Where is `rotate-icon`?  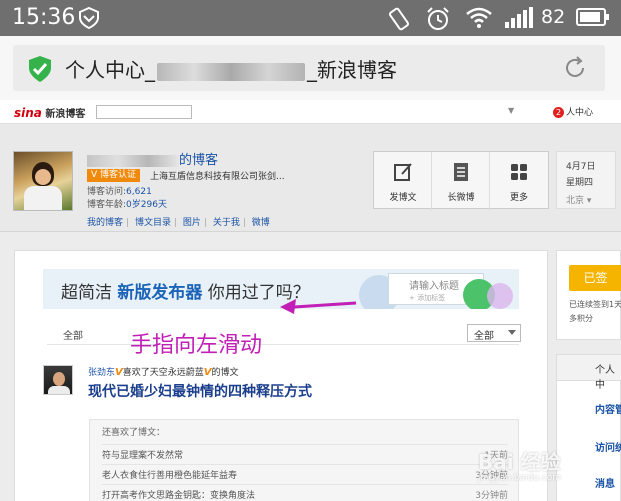
rotate-icon is located at coordinates (399, 19).